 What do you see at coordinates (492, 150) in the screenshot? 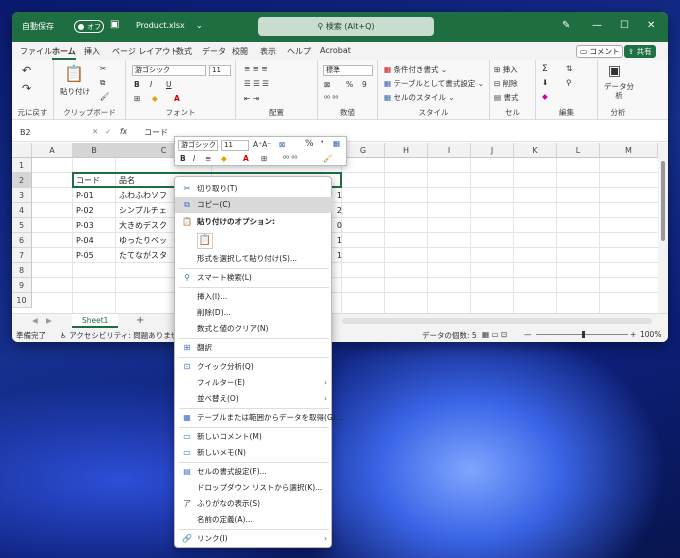
I see `col-header-J: J` at bounding box center [492, 150].